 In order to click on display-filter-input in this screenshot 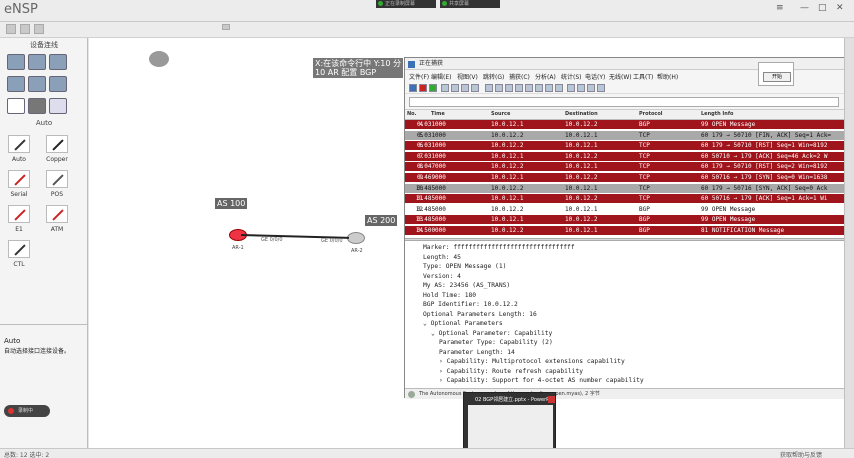, I will do `click(624, 102)`.